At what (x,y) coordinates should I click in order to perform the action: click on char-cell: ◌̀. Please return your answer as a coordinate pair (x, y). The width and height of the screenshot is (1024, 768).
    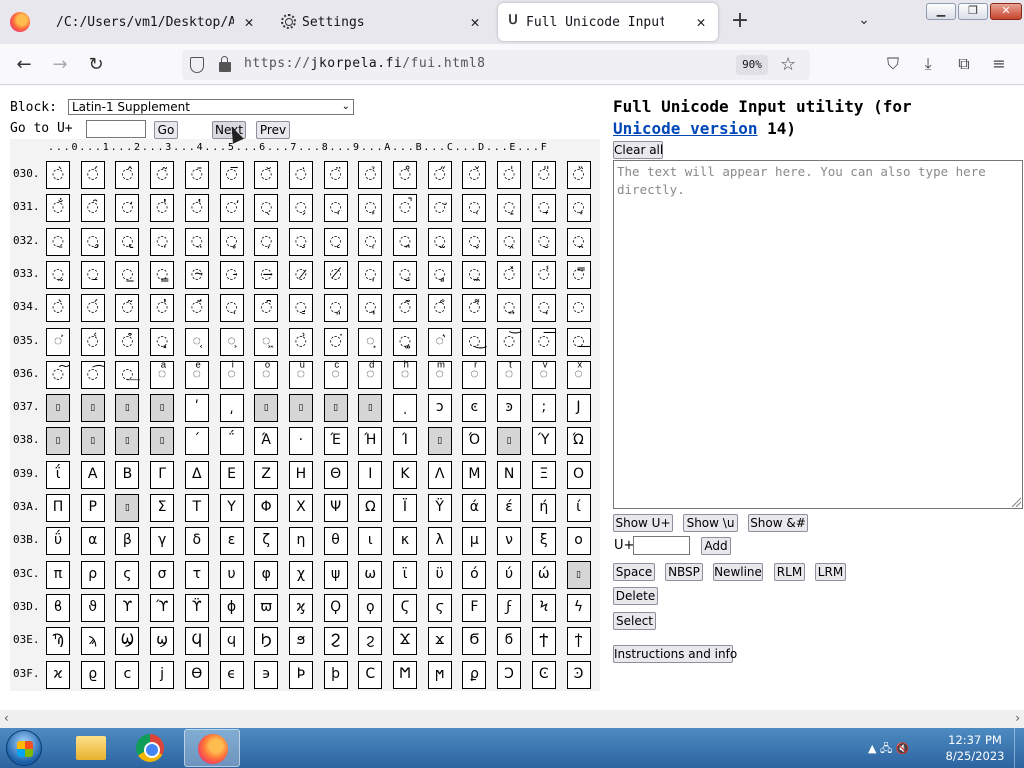
    Looking at the image, I should click on (58, 175).